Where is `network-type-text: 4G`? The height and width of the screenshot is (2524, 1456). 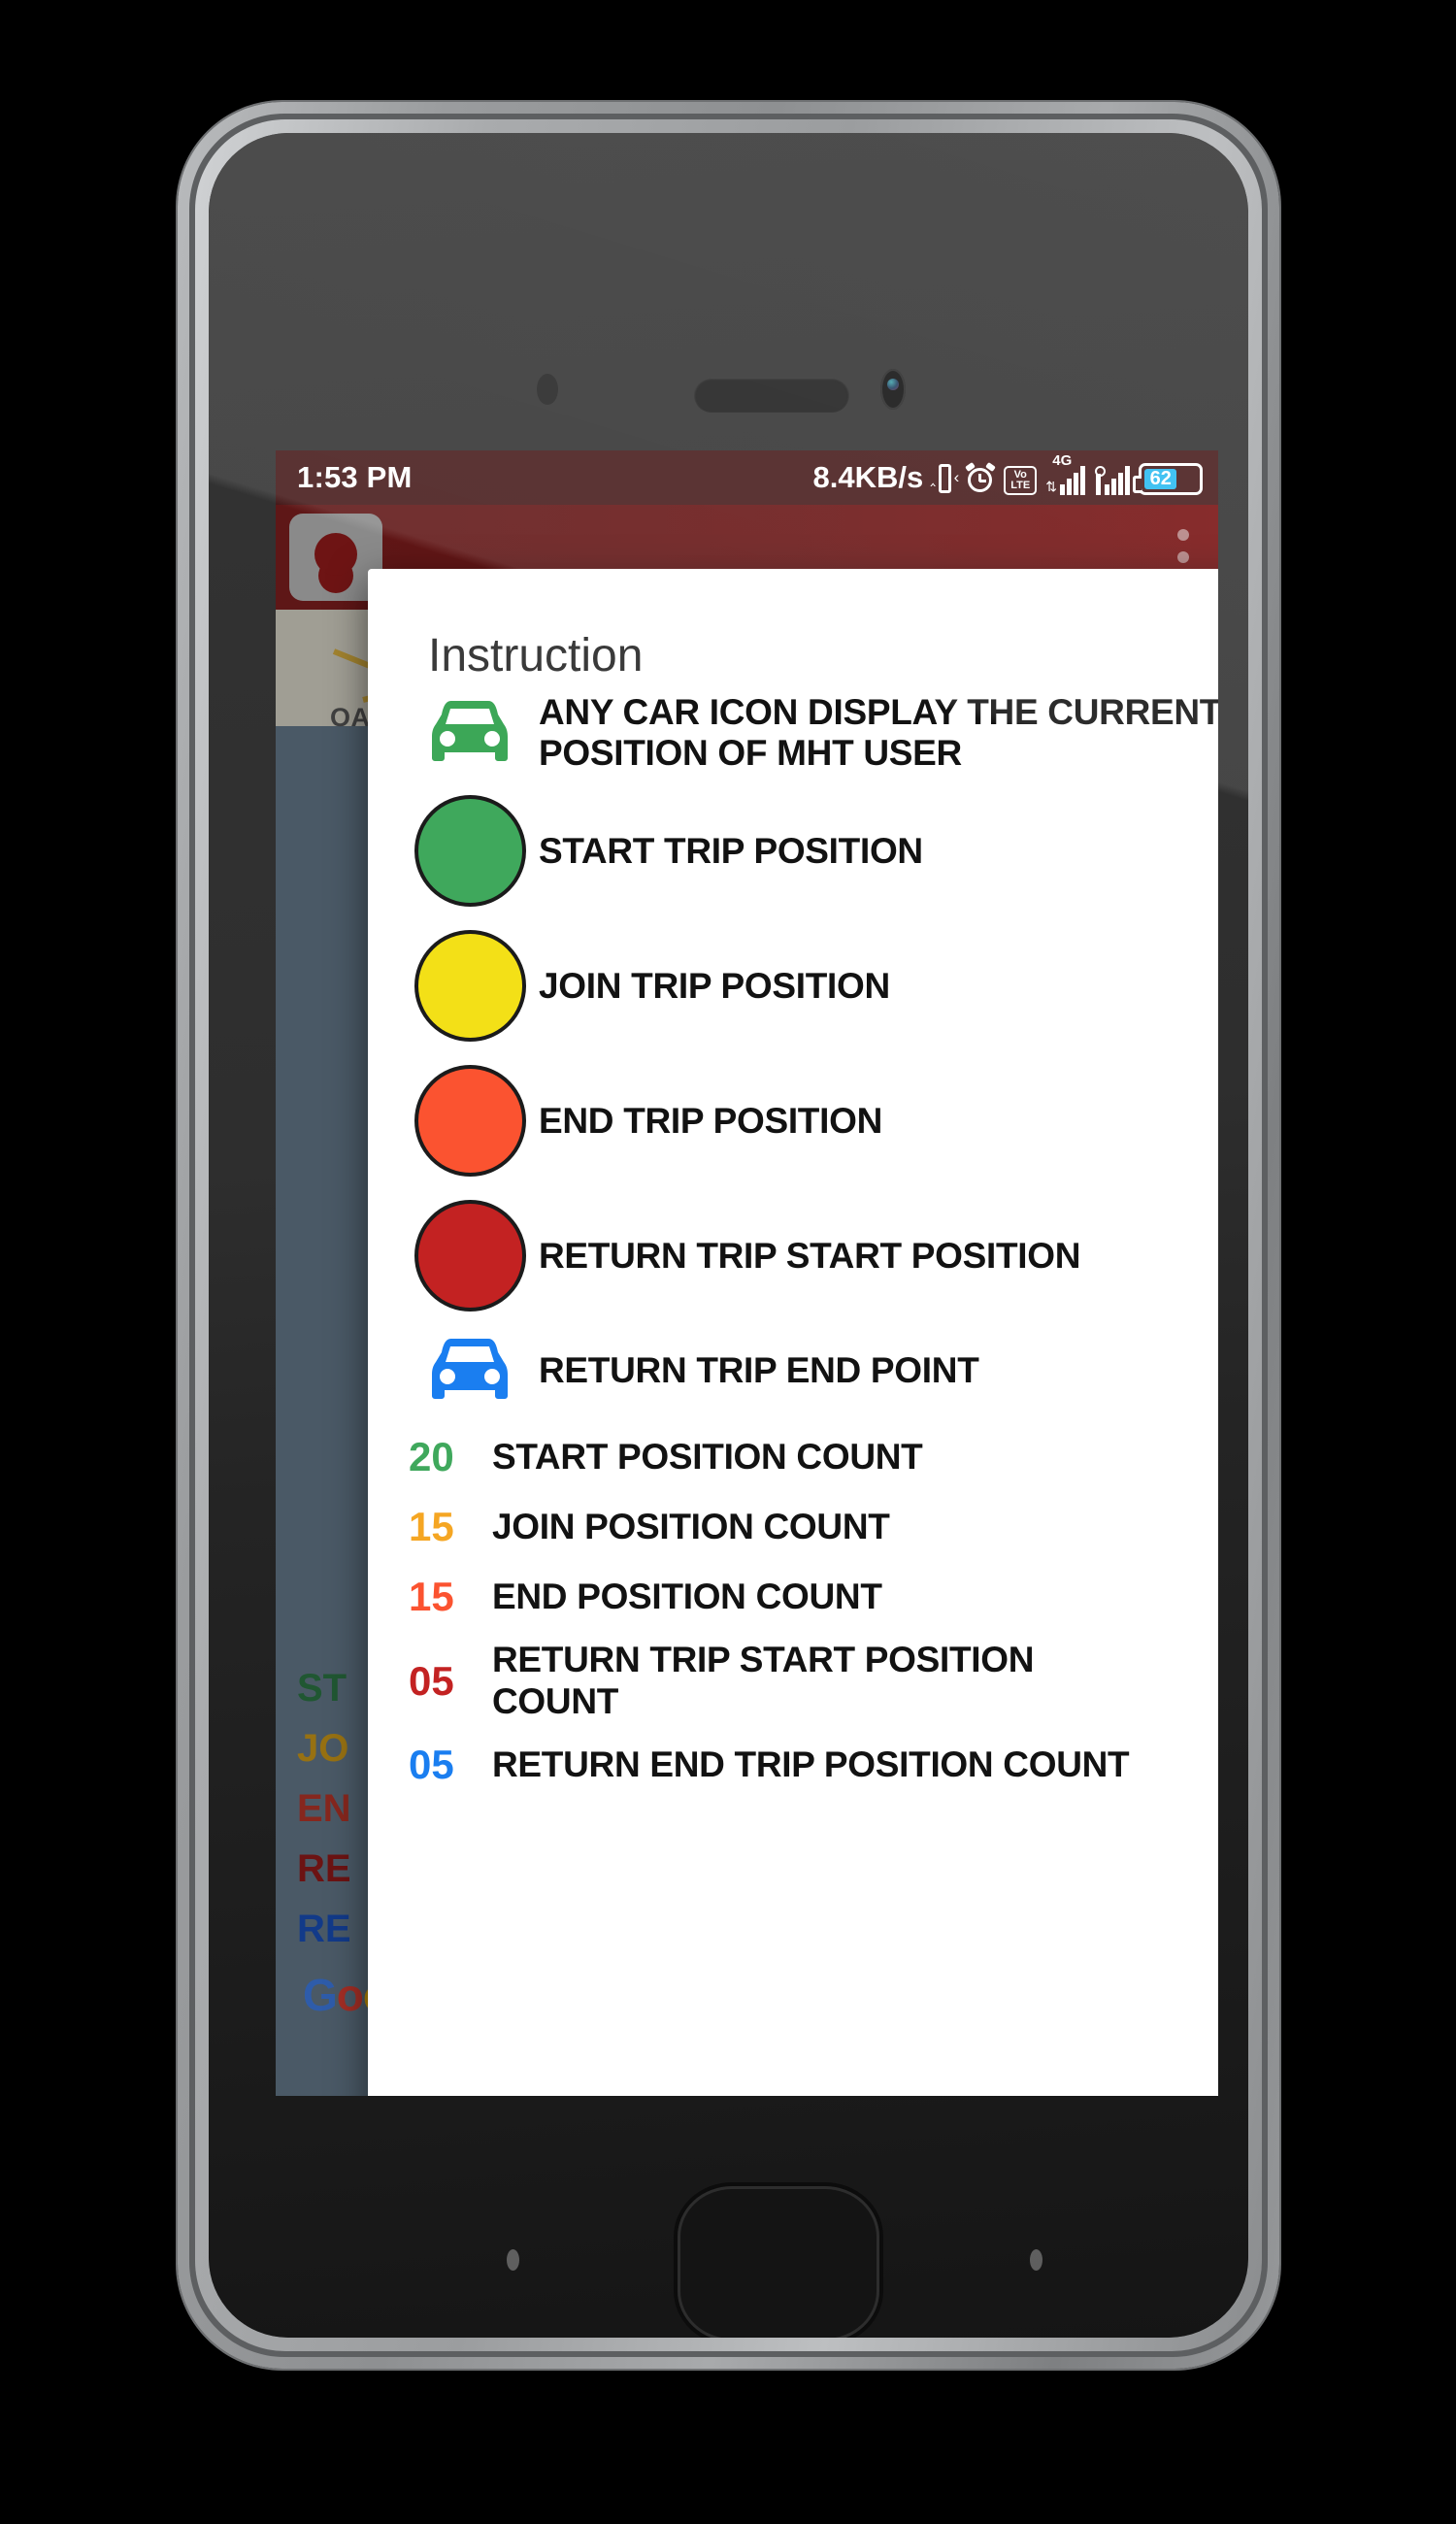
network-type-text: 4G is located at coordinates (1062, 460).